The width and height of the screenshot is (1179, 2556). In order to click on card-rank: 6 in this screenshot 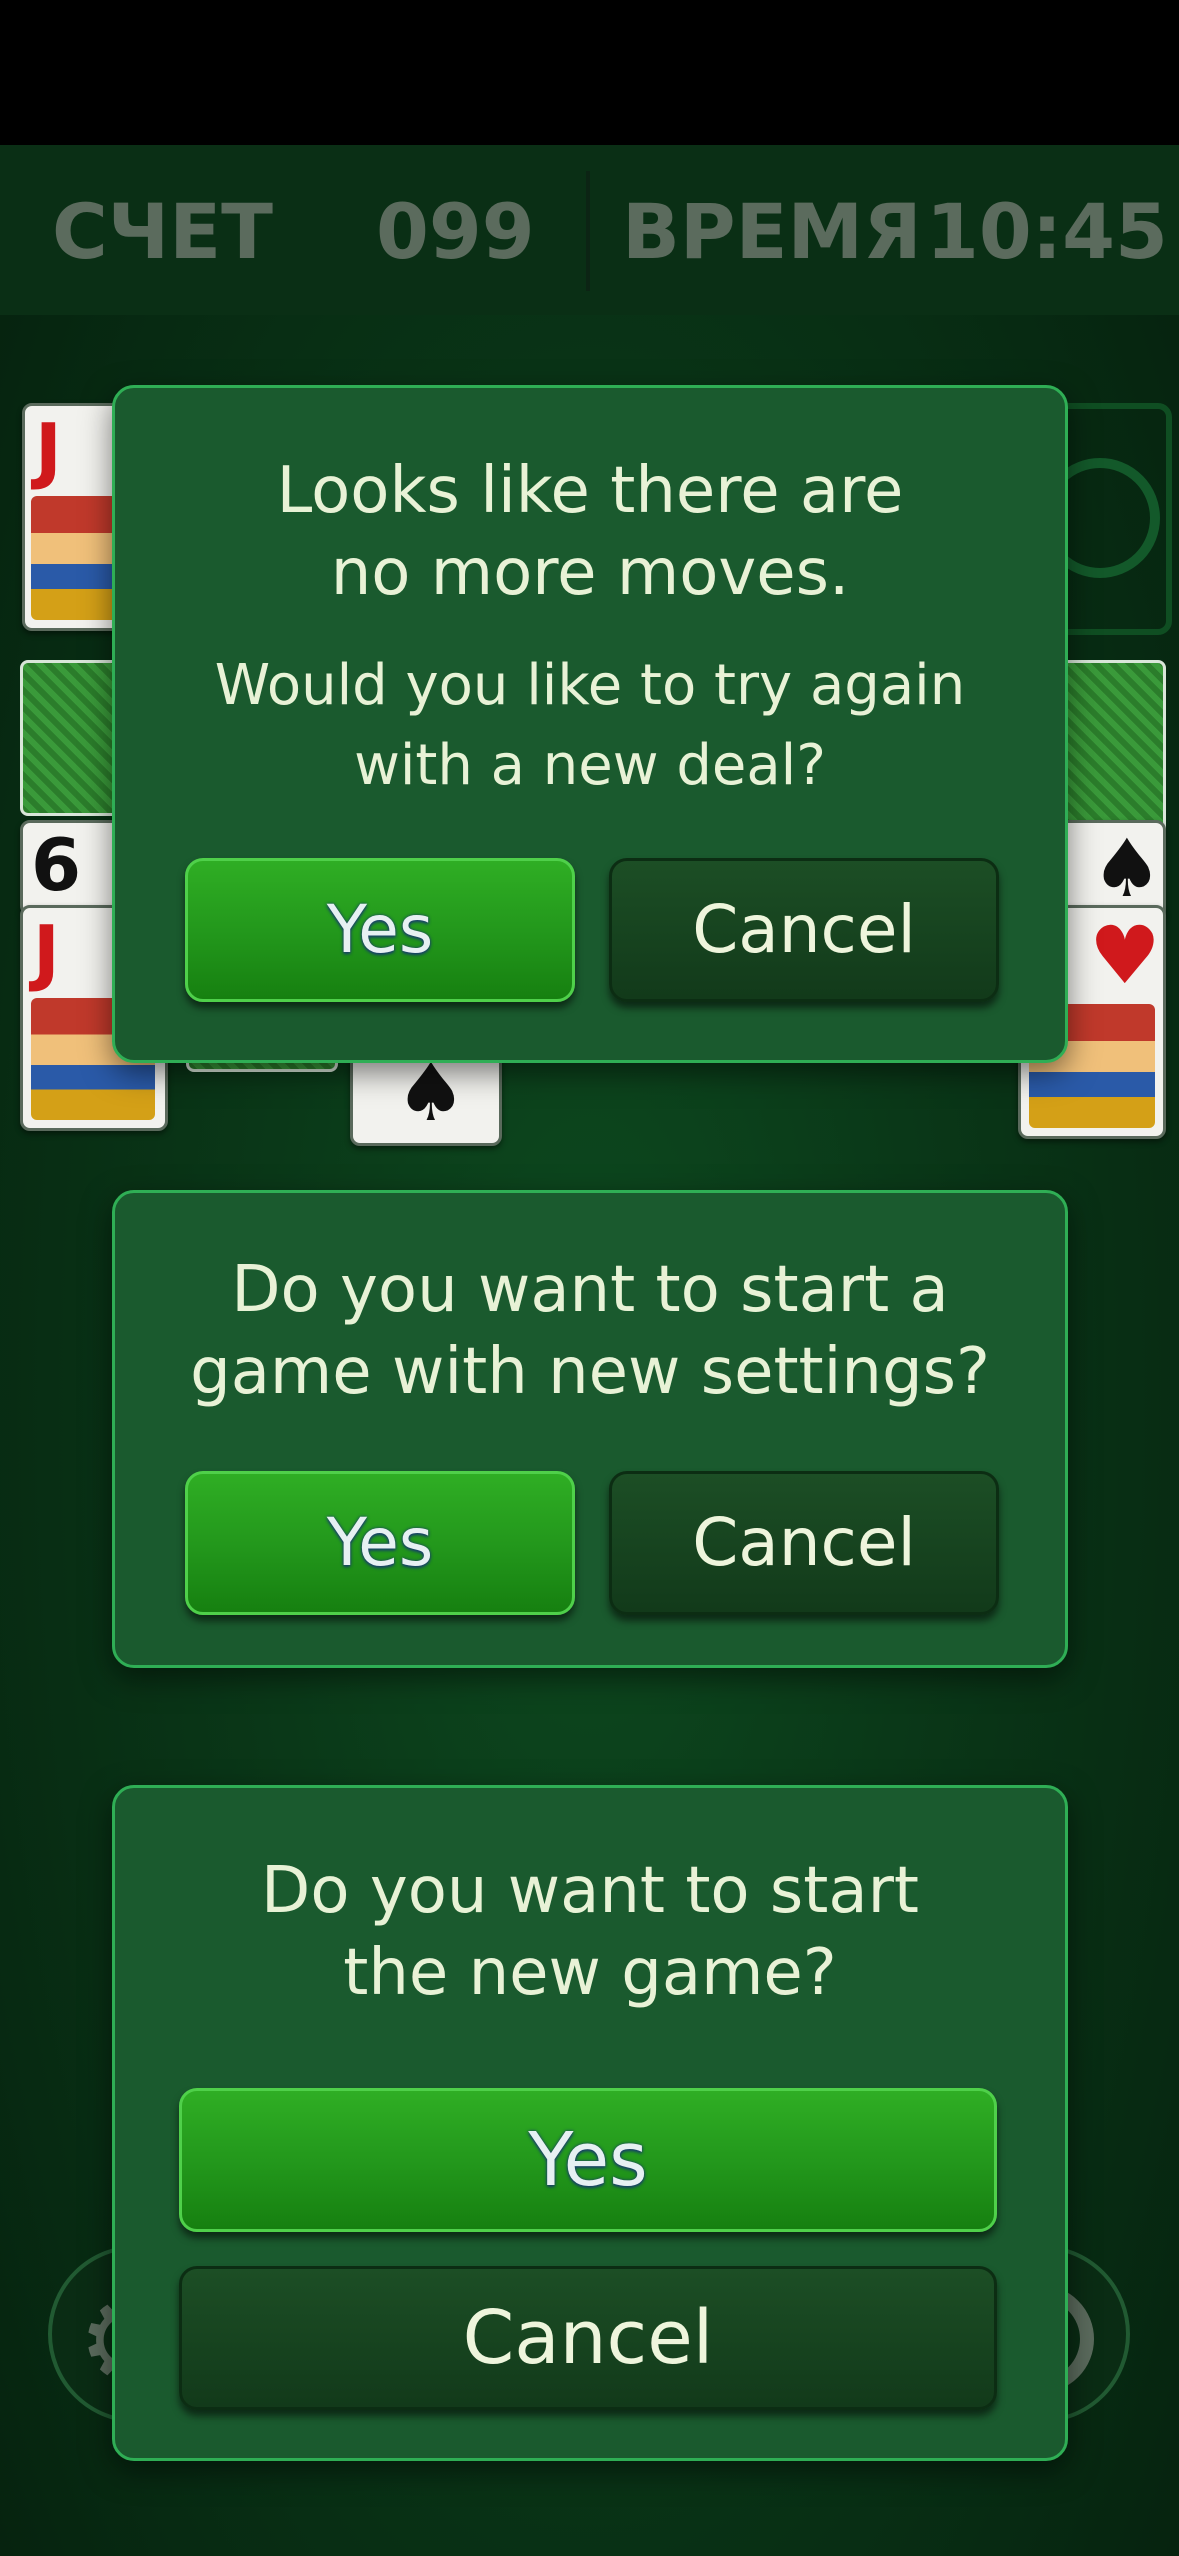, I will do `click(56, 865)`.